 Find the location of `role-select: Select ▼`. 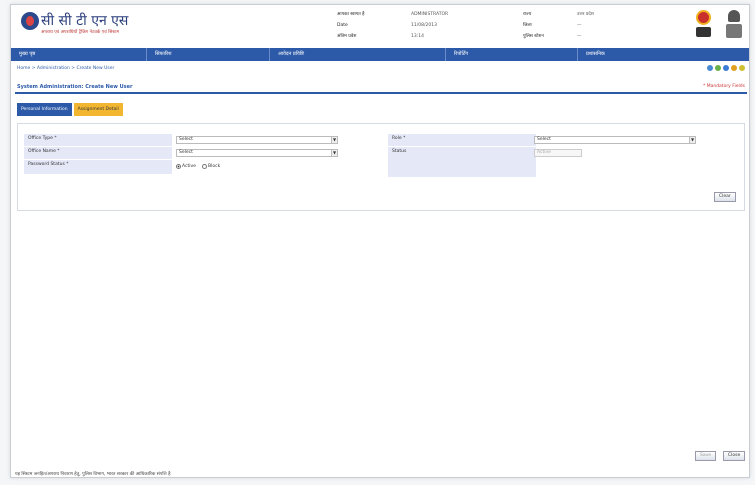

role-select: Select ▼ is located at coordinates (615, 140).